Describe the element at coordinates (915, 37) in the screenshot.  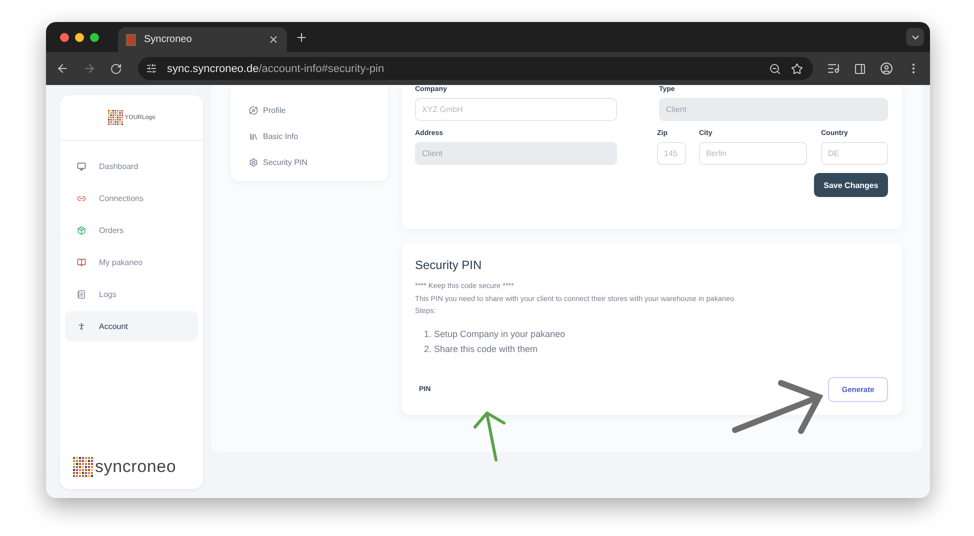
I see `tab-search-button` at that location.